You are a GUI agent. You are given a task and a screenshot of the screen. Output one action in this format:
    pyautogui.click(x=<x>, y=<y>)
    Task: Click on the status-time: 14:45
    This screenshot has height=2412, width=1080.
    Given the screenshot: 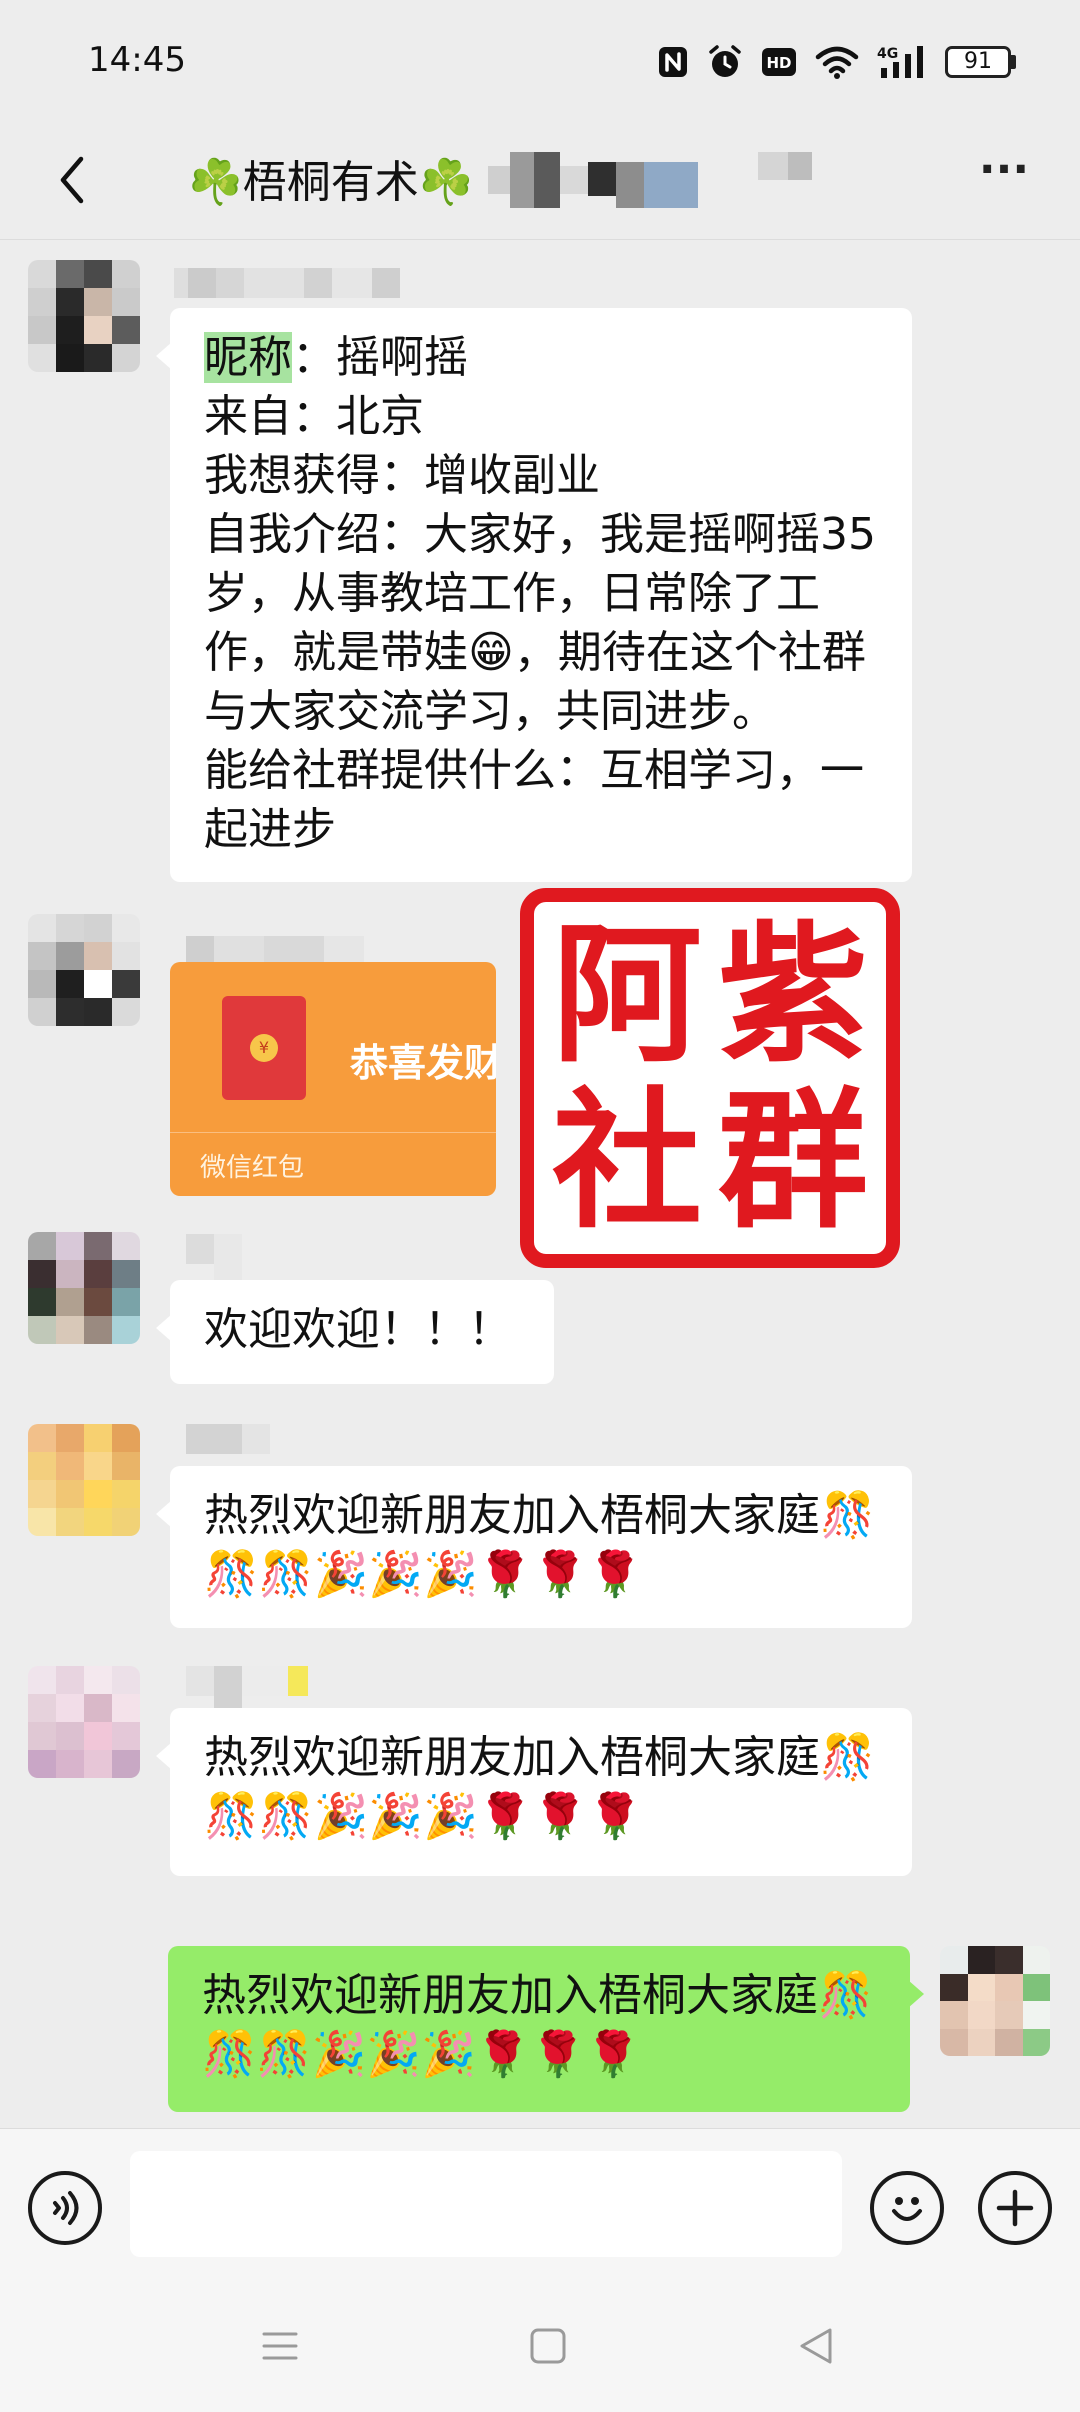 What is the action you would take?
    pyautogui.click(x=137, y=60)
    